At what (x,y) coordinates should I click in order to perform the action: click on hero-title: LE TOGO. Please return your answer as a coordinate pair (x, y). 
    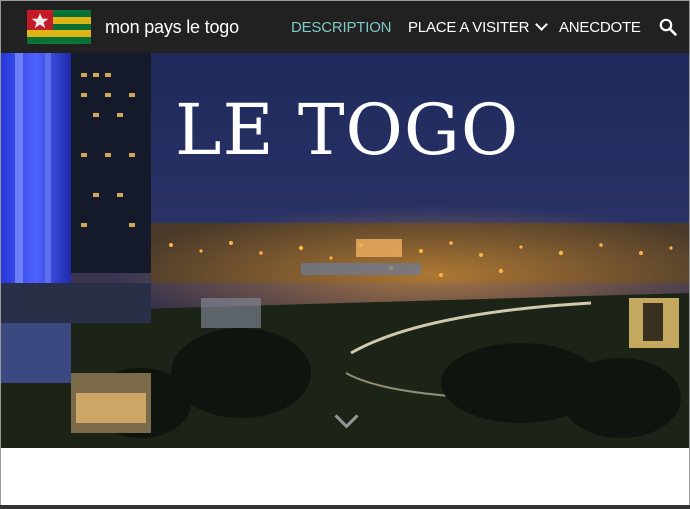
    Looking at the image, I should click on (347, 130).